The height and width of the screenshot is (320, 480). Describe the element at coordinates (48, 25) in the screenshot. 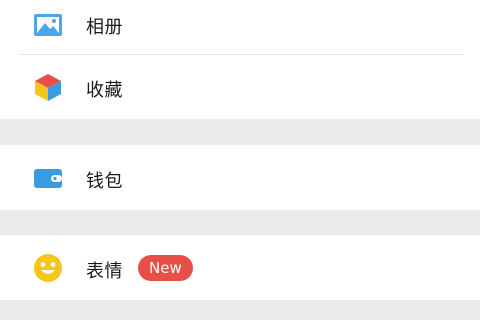

I see `photo-album-icon` at that location.